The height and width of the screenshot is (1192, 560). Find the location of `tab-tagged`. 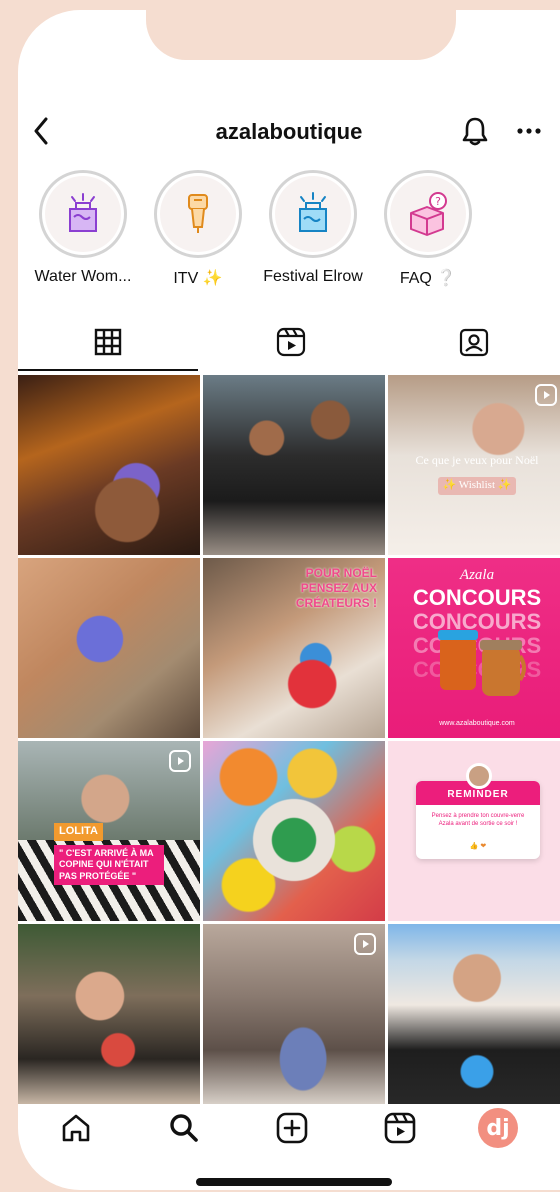

tab-tagged is located at coordinates (472, 342).